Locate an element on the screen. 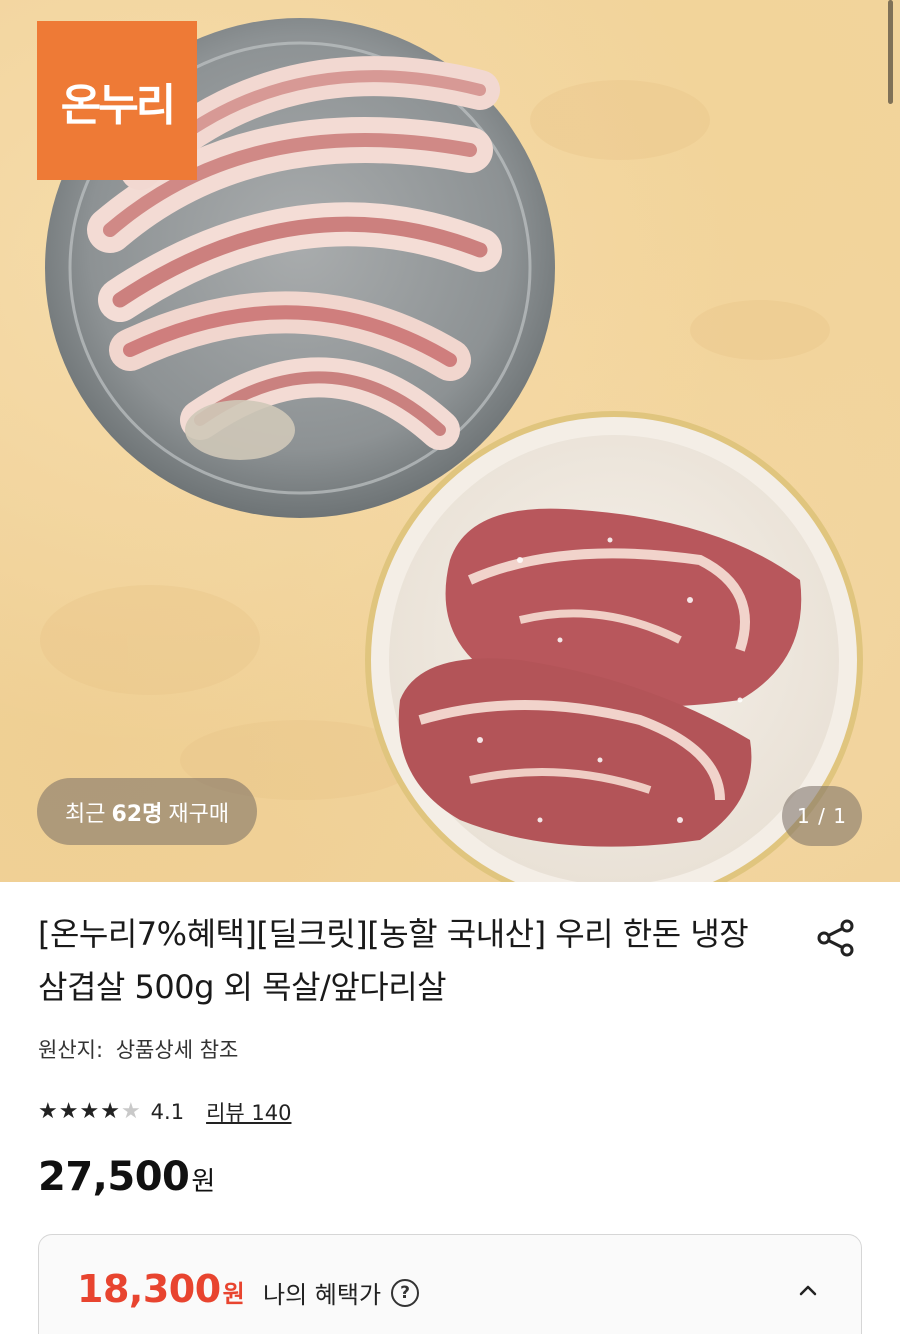  scrollbar-thumb is located at coordinates (890, 52).